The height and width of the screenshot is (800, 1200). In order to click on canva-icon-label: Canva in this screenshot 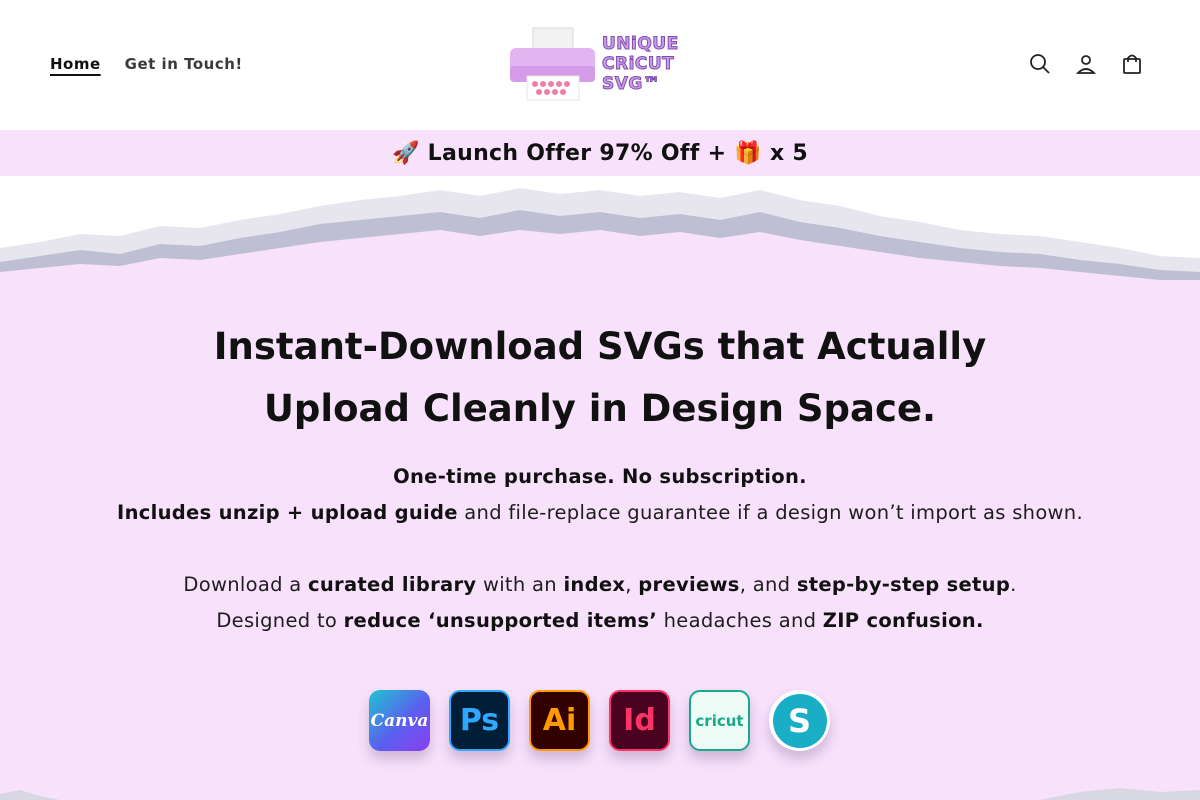, I will do `click(399, 720)`.